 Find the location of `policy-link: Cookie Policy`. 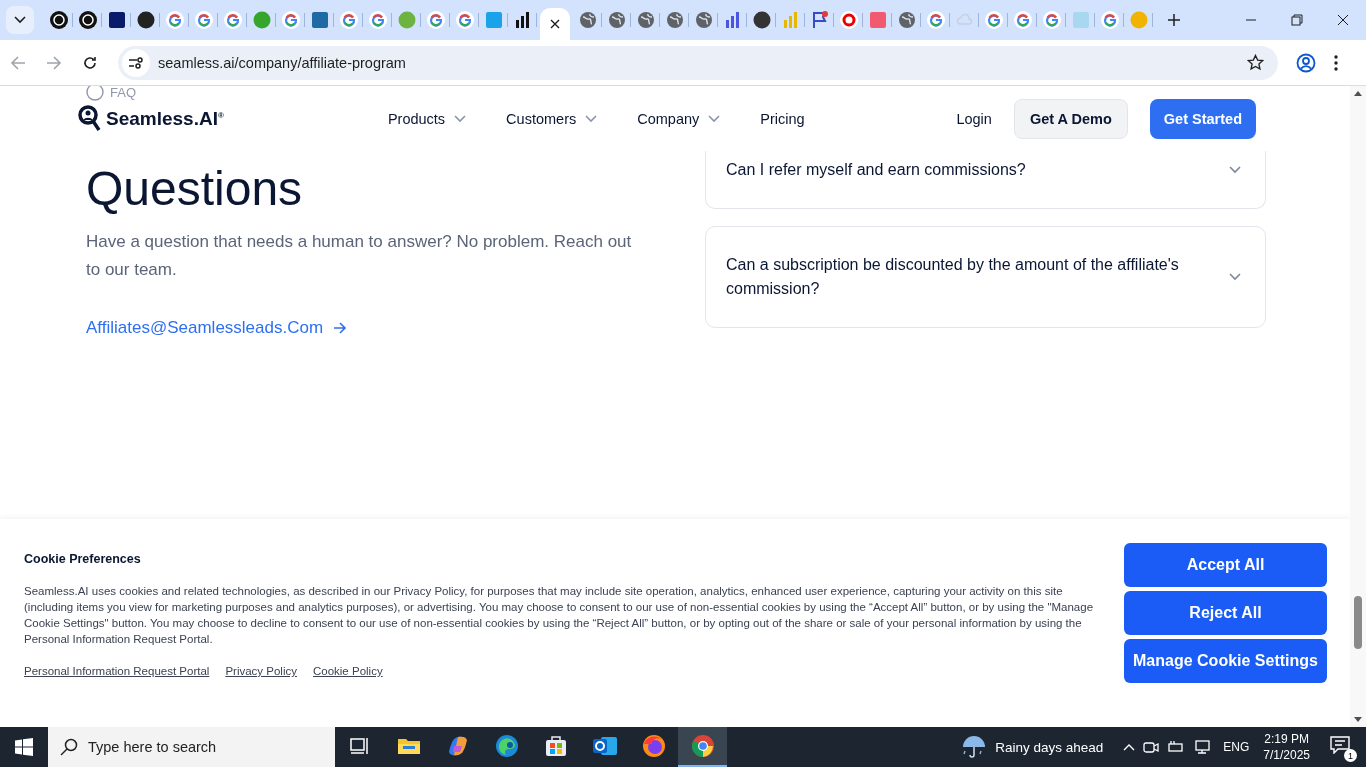

policy-link: Cookie Policy is located at coordinates (347, 671).